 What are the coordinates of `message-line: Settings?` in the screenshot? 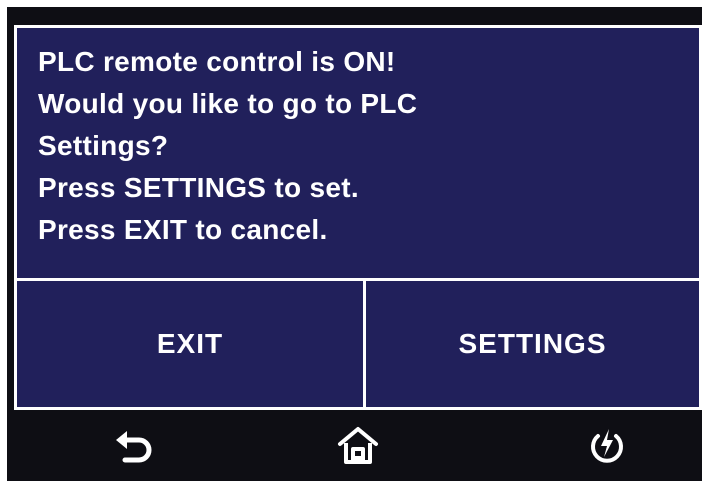 It's located at (103, 145).